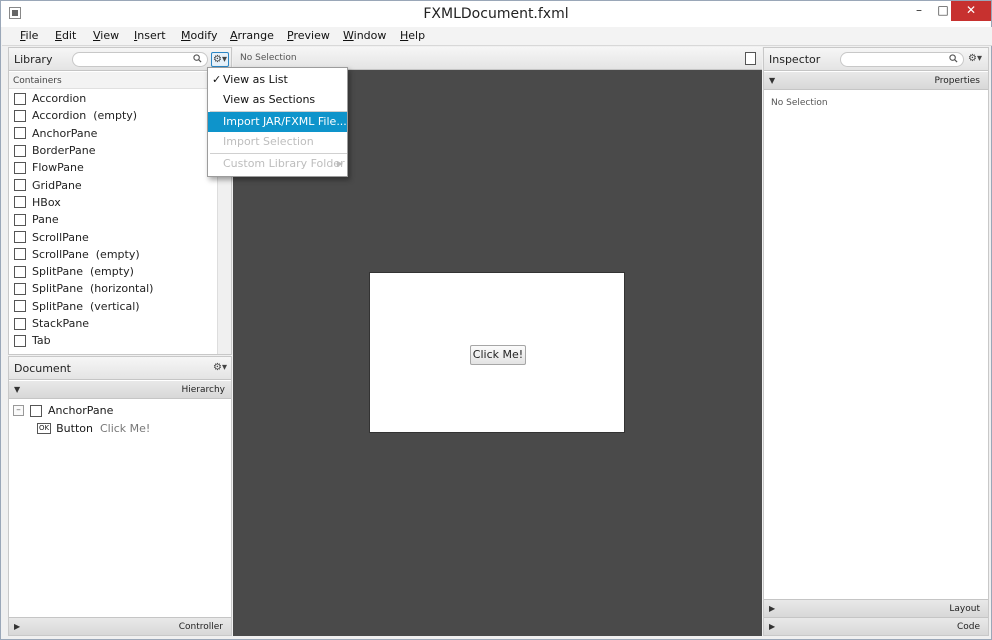  What do you see at coordinates (268, 58) in the screenshot?
I see `content-selection-status: No Selection` at bounding box center [268, 58].